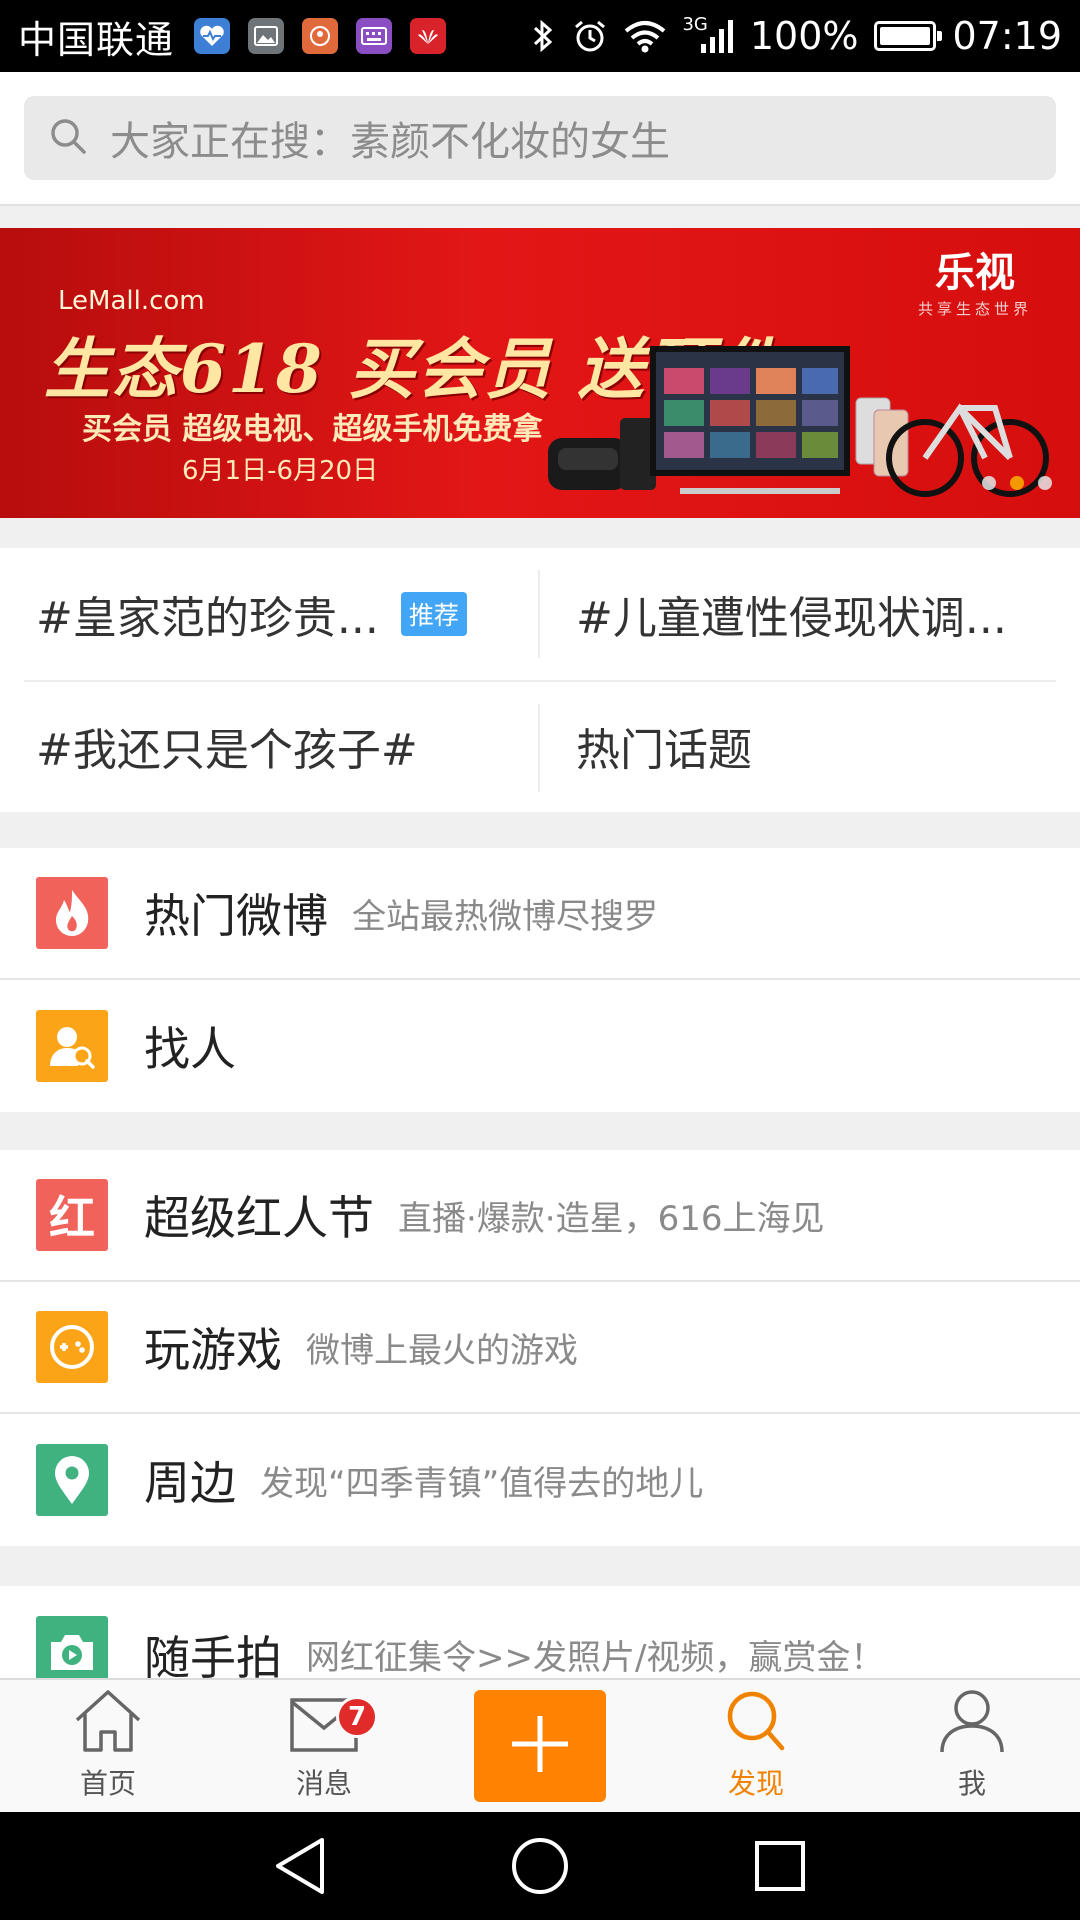  I want to click on home-circle-icon, so click(540, 1866).